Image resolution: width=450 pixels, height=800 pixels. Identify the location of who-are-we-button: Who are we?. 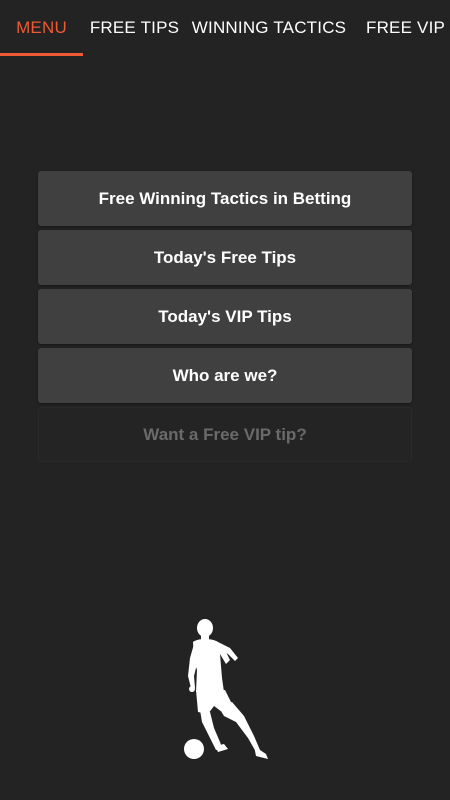
(225, 375).